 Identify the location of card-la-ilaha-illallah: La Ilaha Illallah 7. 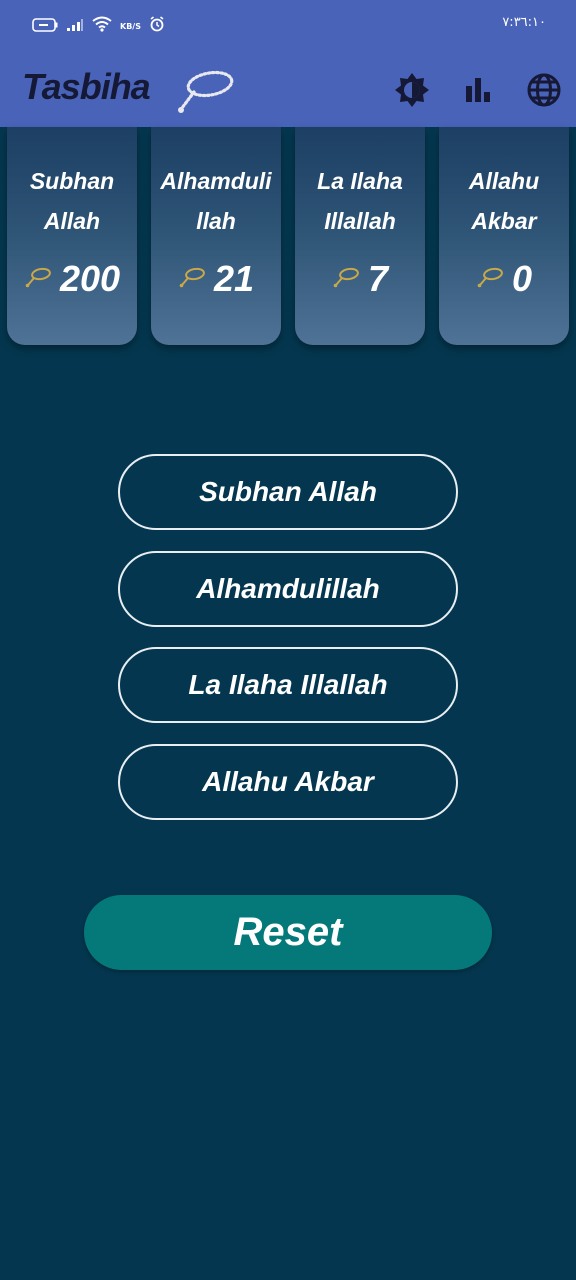
(360, 236).